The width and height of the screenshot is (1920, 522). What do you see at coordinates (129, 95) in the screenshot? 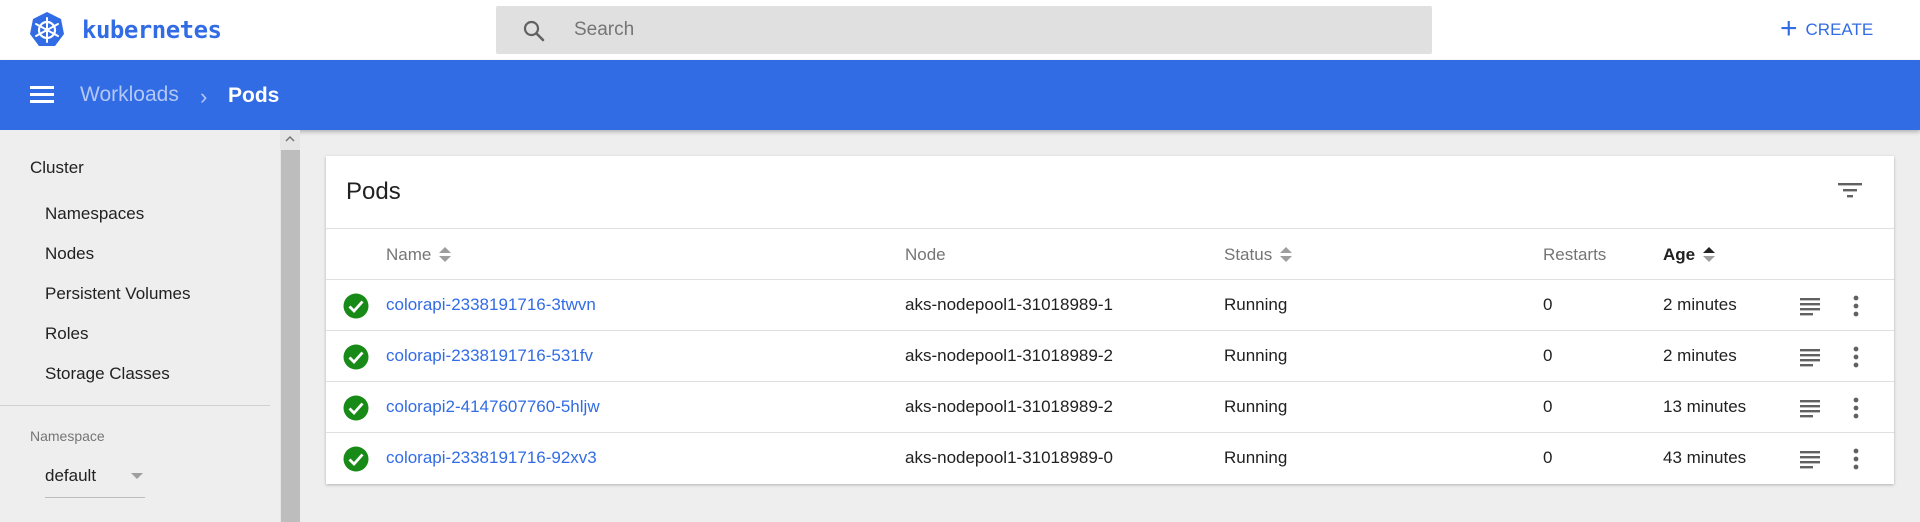
I see `breadcrumb-workloads: Workloads` at bounding box center [129, 95].